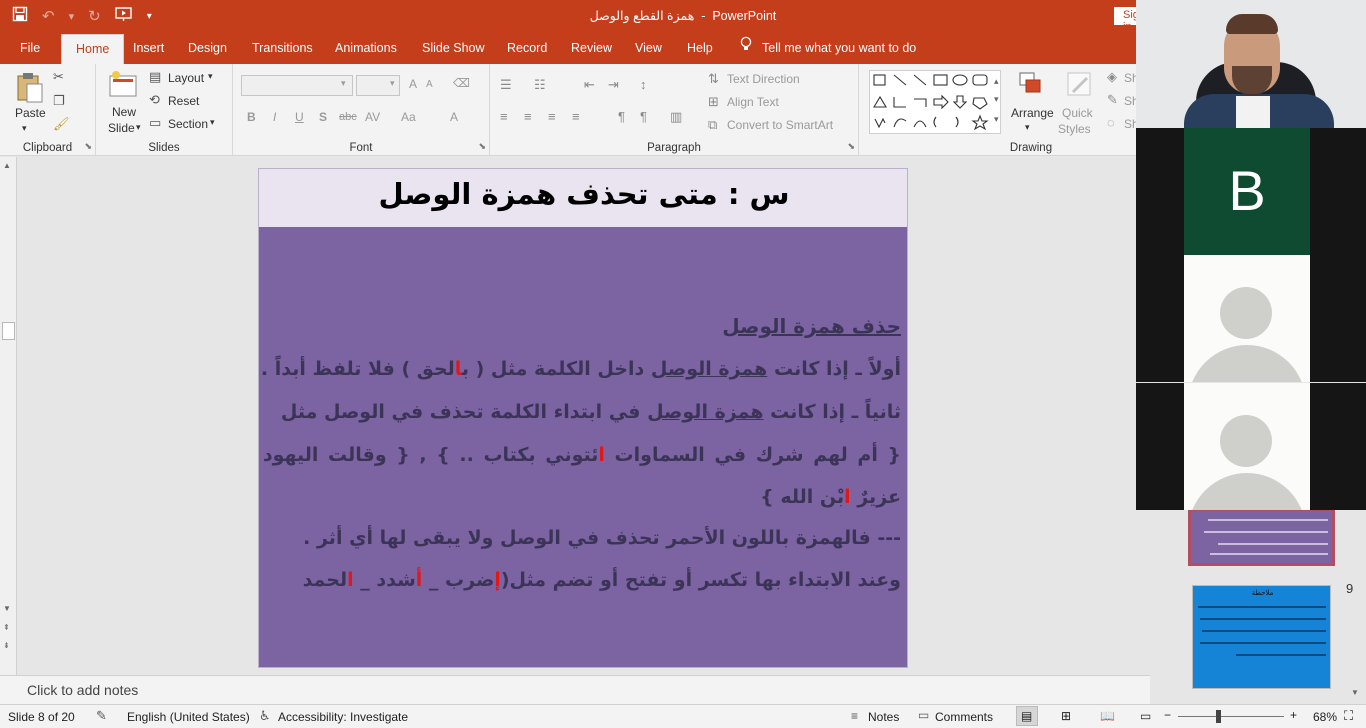  Describe the element at coordinates (643, 116) in the screenshot. I see `ltr-icon: ¶` at that location.